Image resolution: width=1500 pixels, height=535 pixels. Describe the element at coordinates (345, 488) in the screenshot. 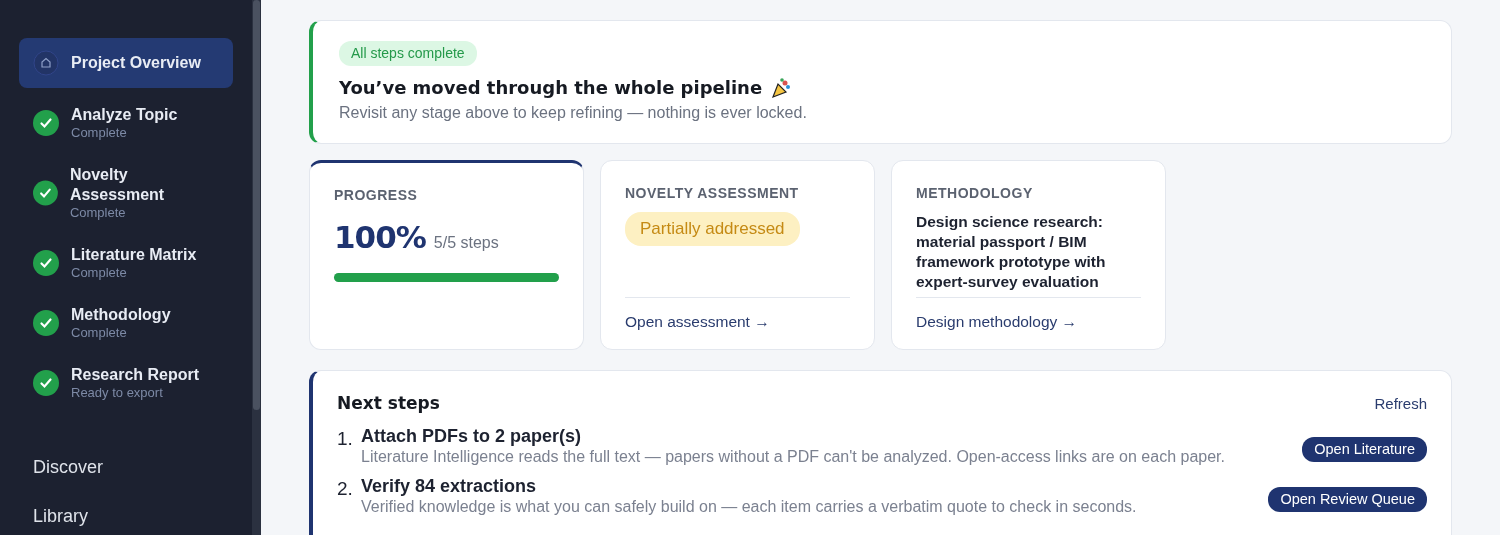

I see `step-number: 2.` at that location.